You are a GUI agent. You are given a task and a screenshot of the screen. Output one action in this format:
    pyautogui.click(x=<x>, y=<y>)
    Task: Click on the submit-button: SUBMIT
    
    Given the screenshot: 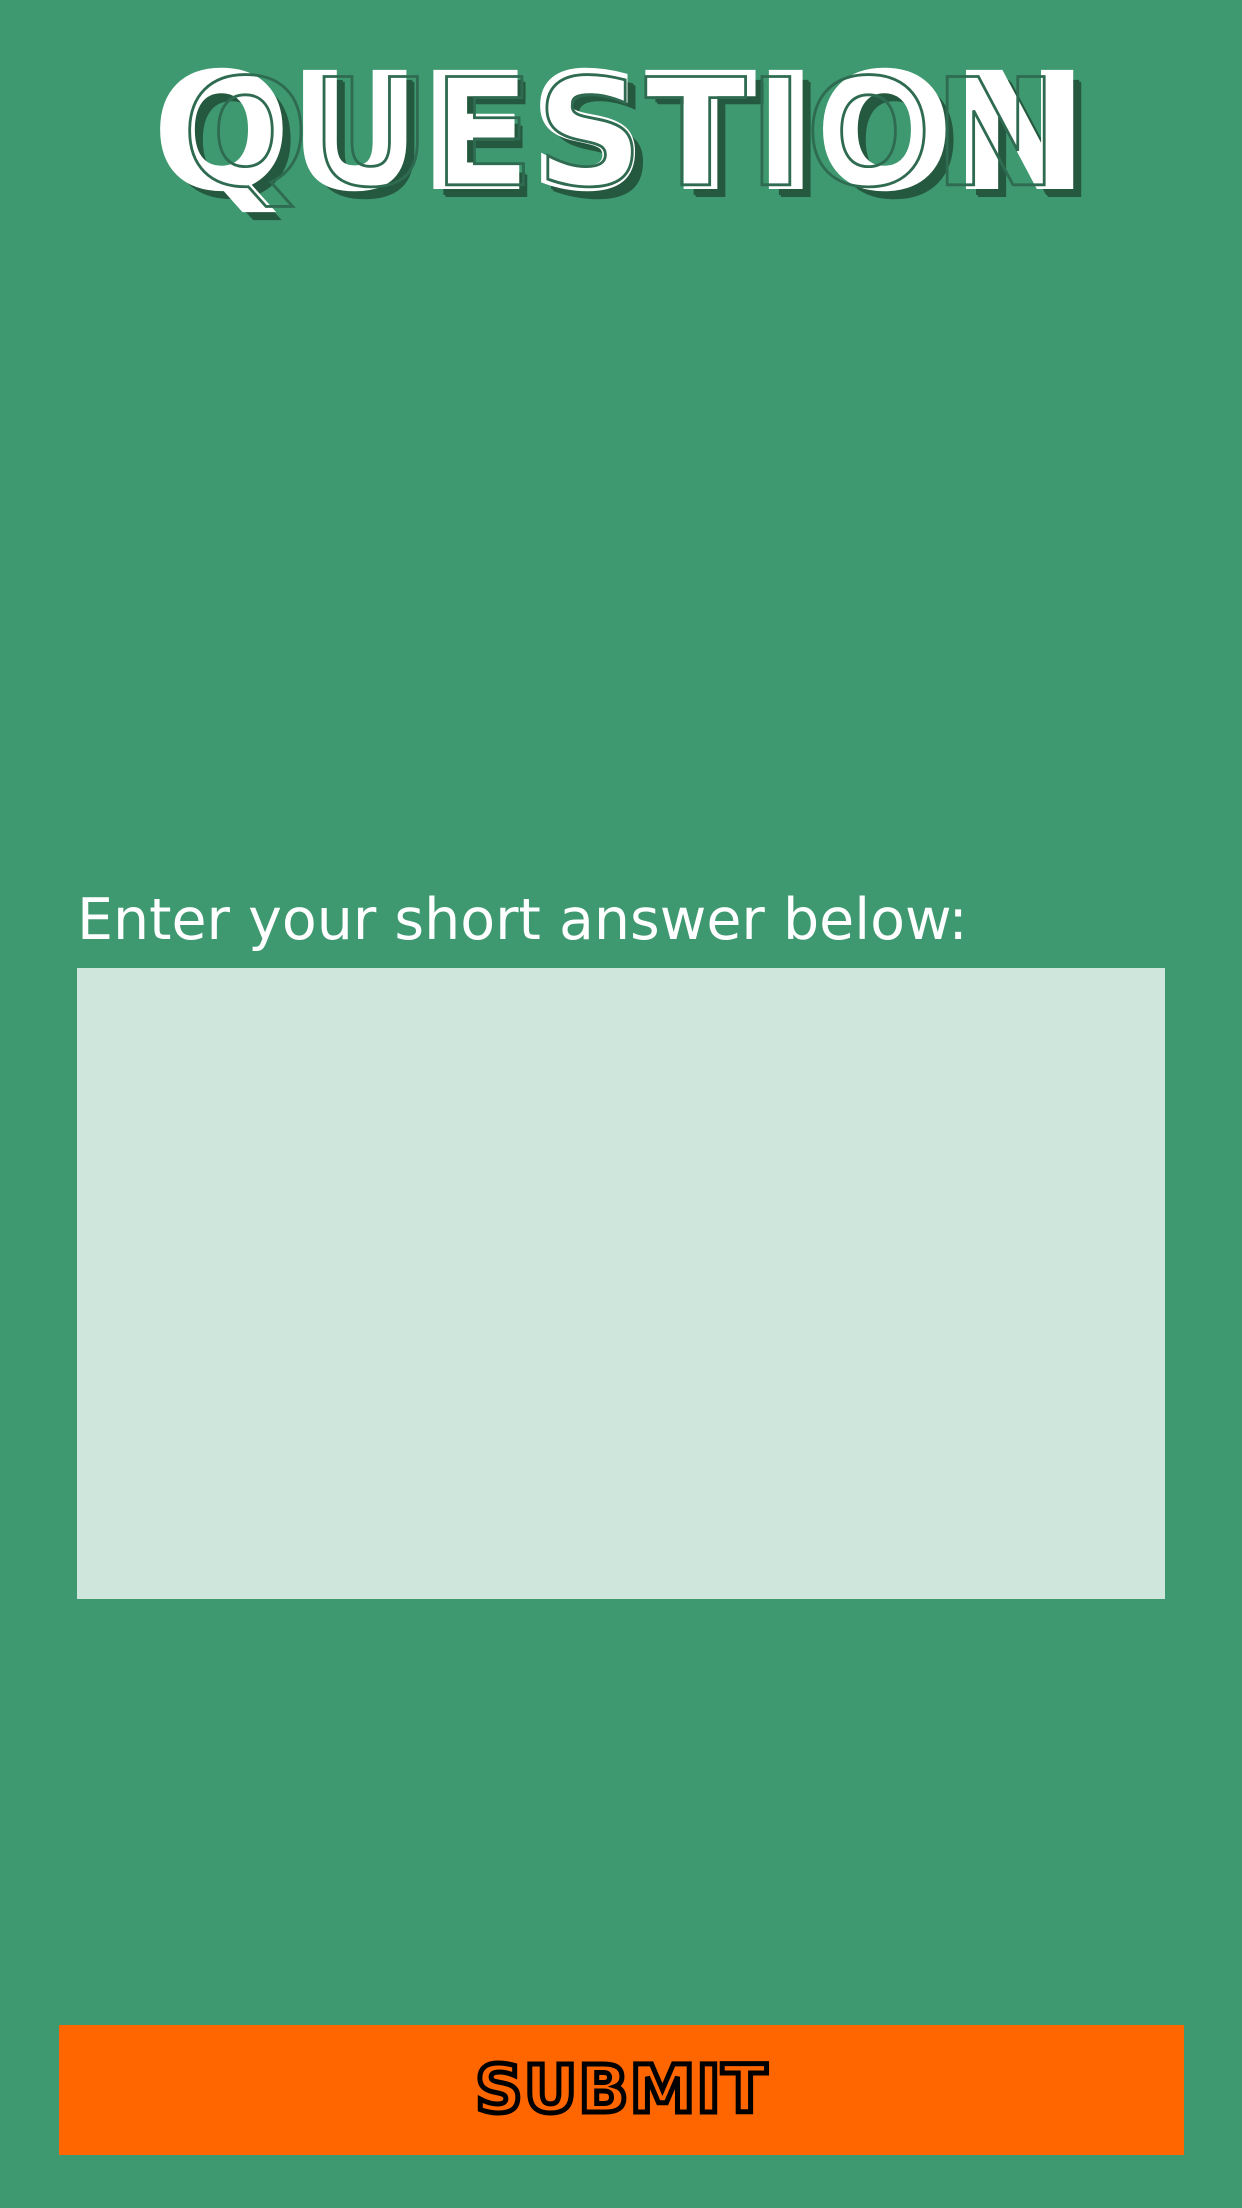 What is the action you would take?
    pyautogui.click(x=621, y=2090)
    